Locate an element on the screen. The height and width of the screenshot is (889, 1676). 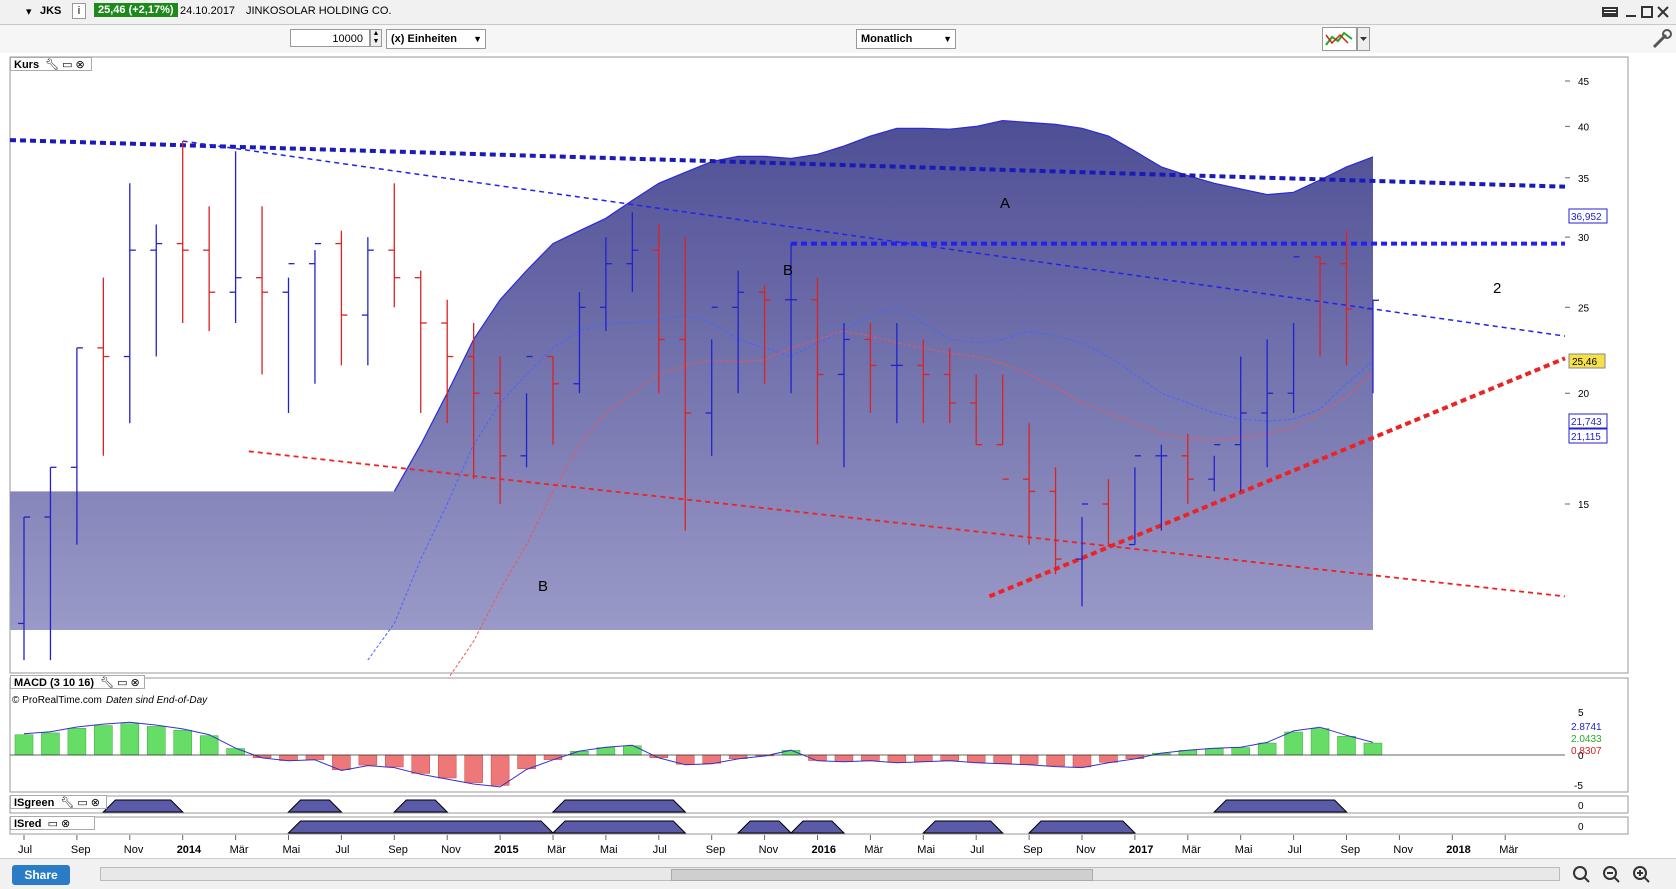
time-tick-label: 2014 is located at coordinates (189, 850).